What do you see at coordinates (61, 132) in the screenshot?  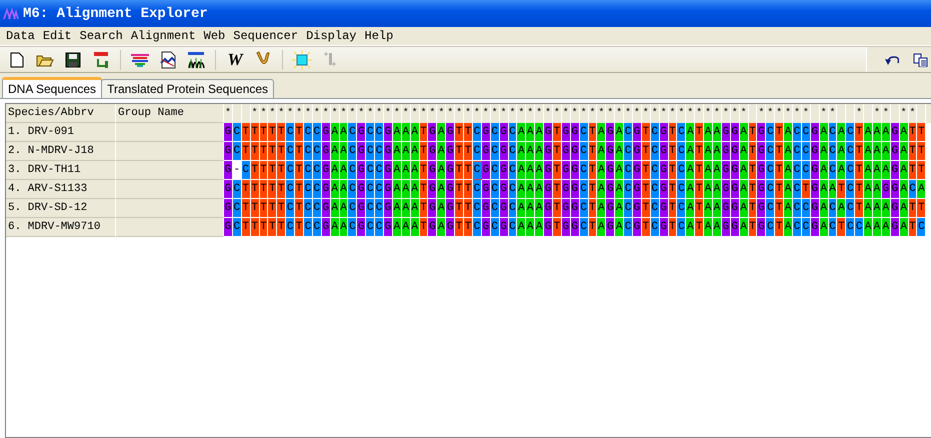 I see `species-name: 1. DRV-091` at bounding box center [61, 132].